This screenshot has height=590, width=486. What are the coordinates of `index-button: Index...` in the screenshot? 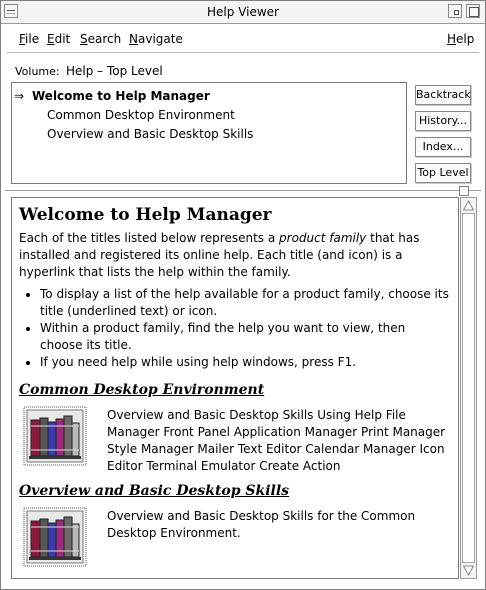 It's located at (443, 147).